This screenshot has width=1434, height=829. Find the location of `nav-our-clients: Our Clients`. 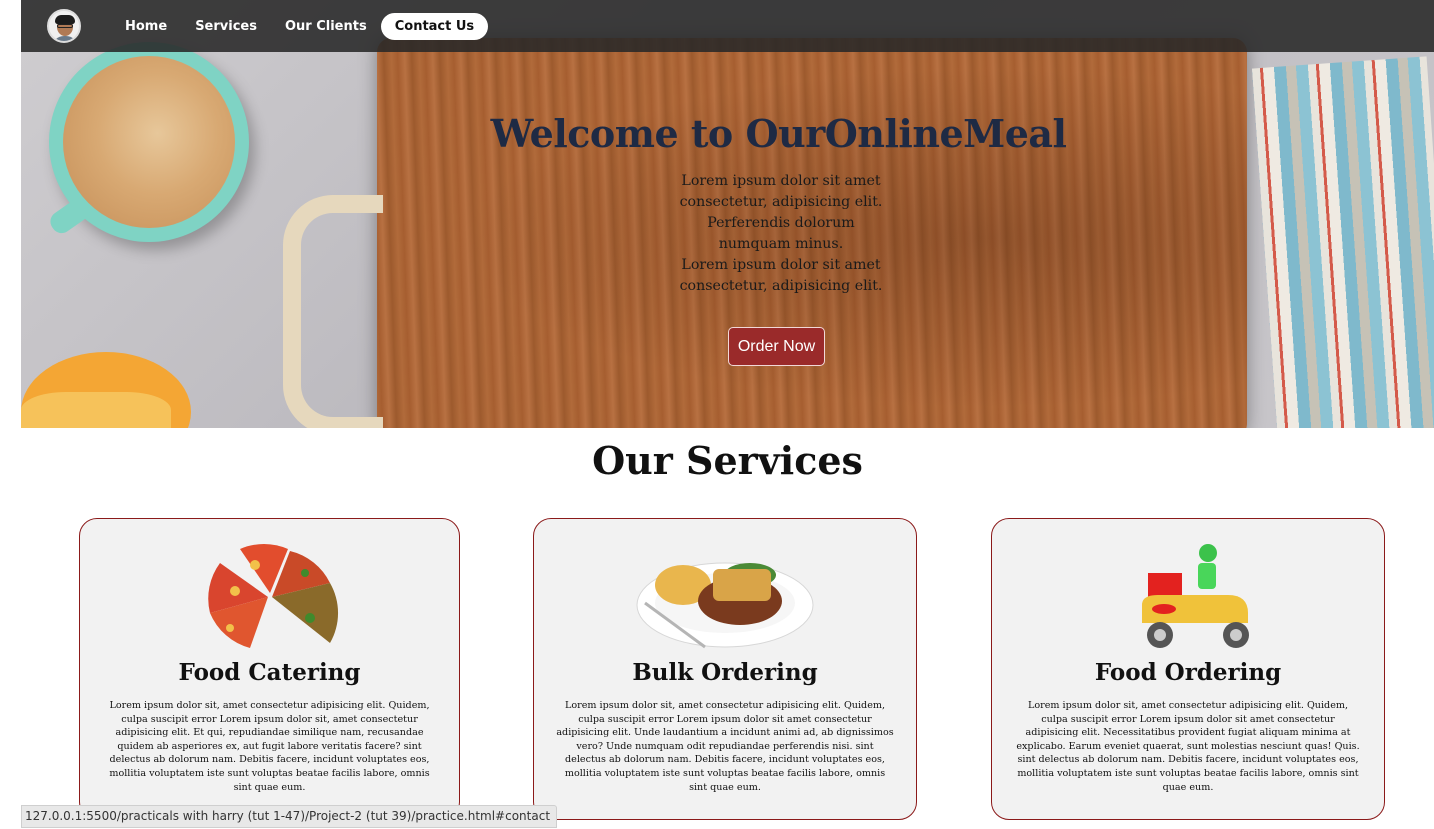

nav-our-clients: Our Clients is located at coordinates (326, 26).